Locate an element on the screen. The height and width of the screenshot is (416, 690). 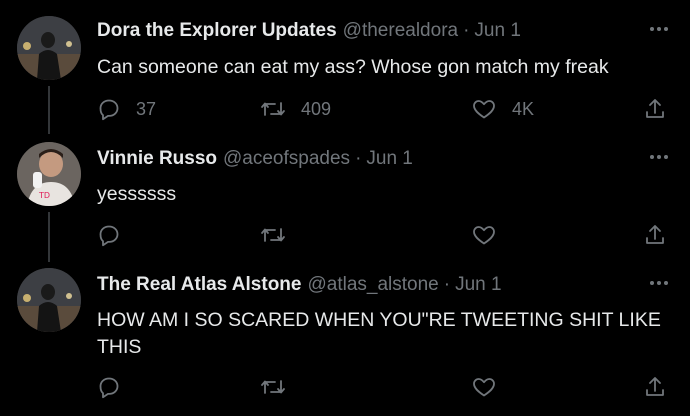
like-count: 4K is located at coordinates (523, 108).